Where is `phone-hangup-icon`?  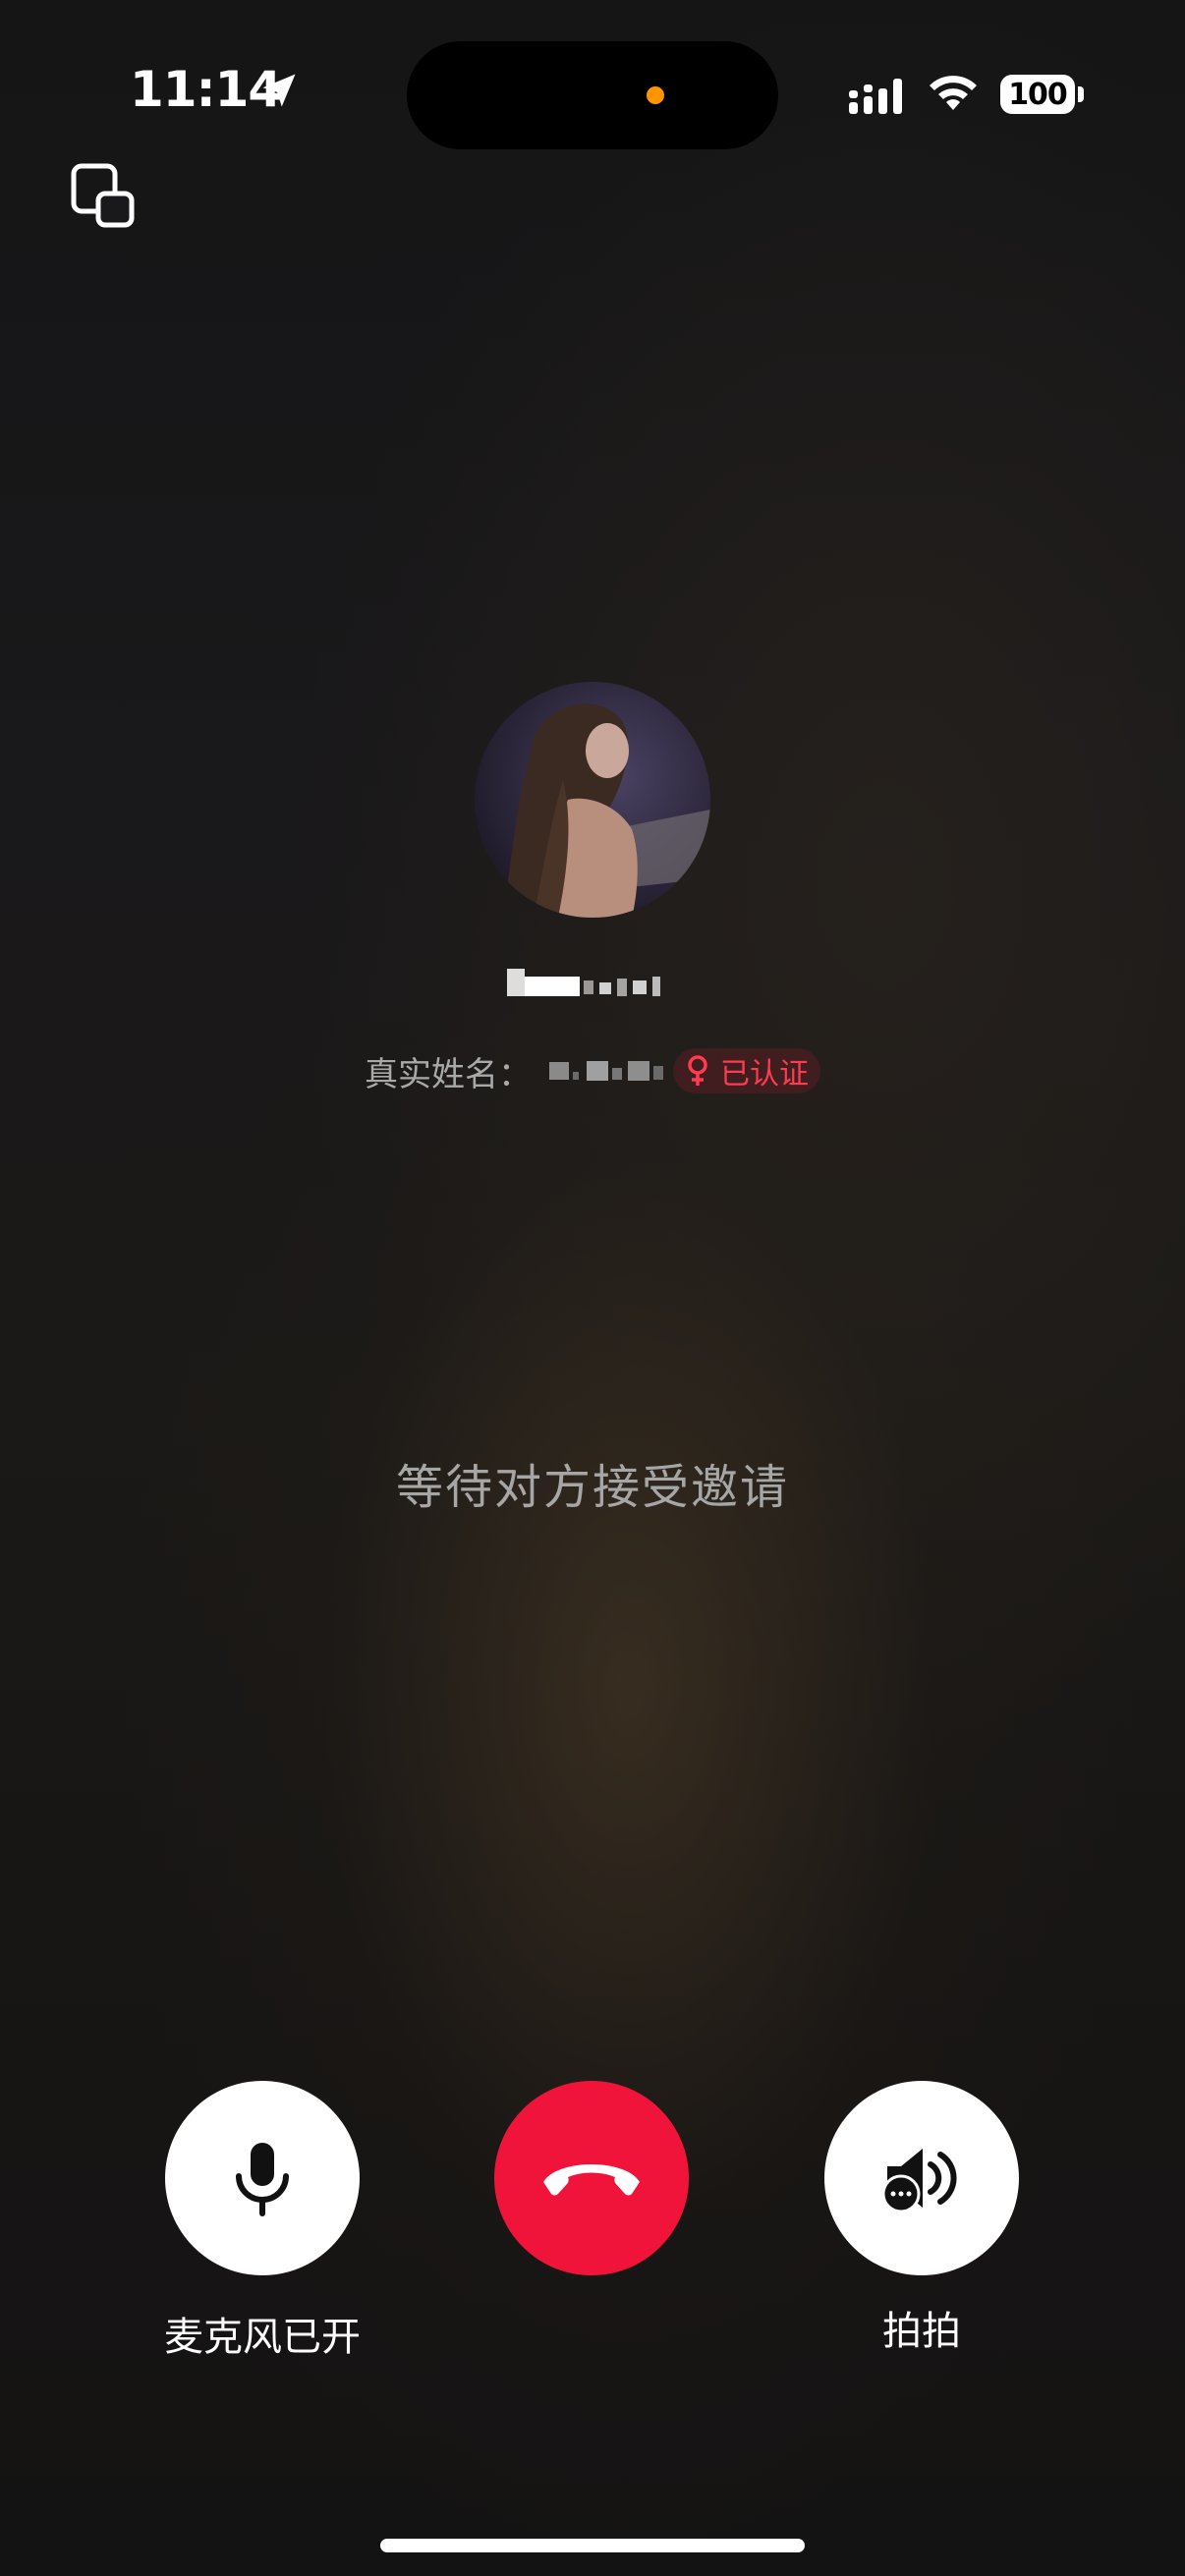
phone-hangup-icon is located at coordinates (592, 2180).